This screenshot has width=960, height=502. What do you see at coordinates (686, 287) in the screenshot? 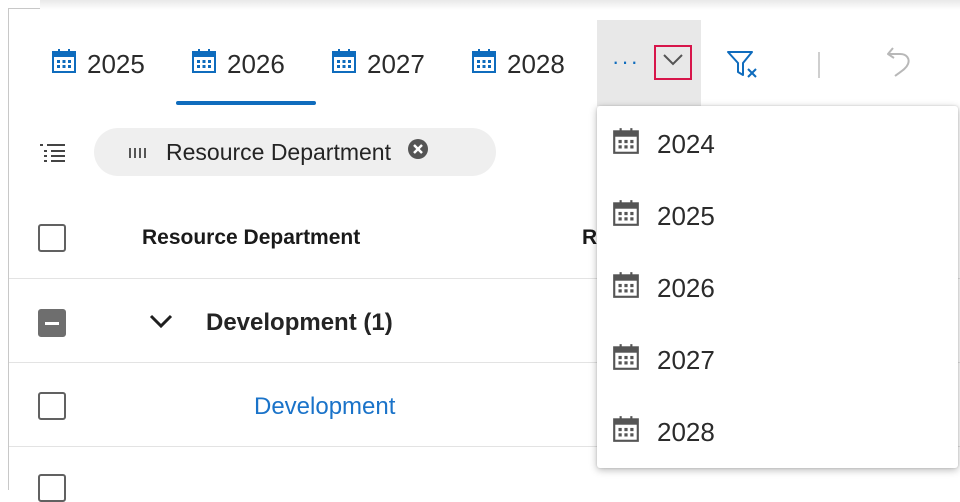
I see `menu-item-label: 2026` at bounding box center [686, 287].